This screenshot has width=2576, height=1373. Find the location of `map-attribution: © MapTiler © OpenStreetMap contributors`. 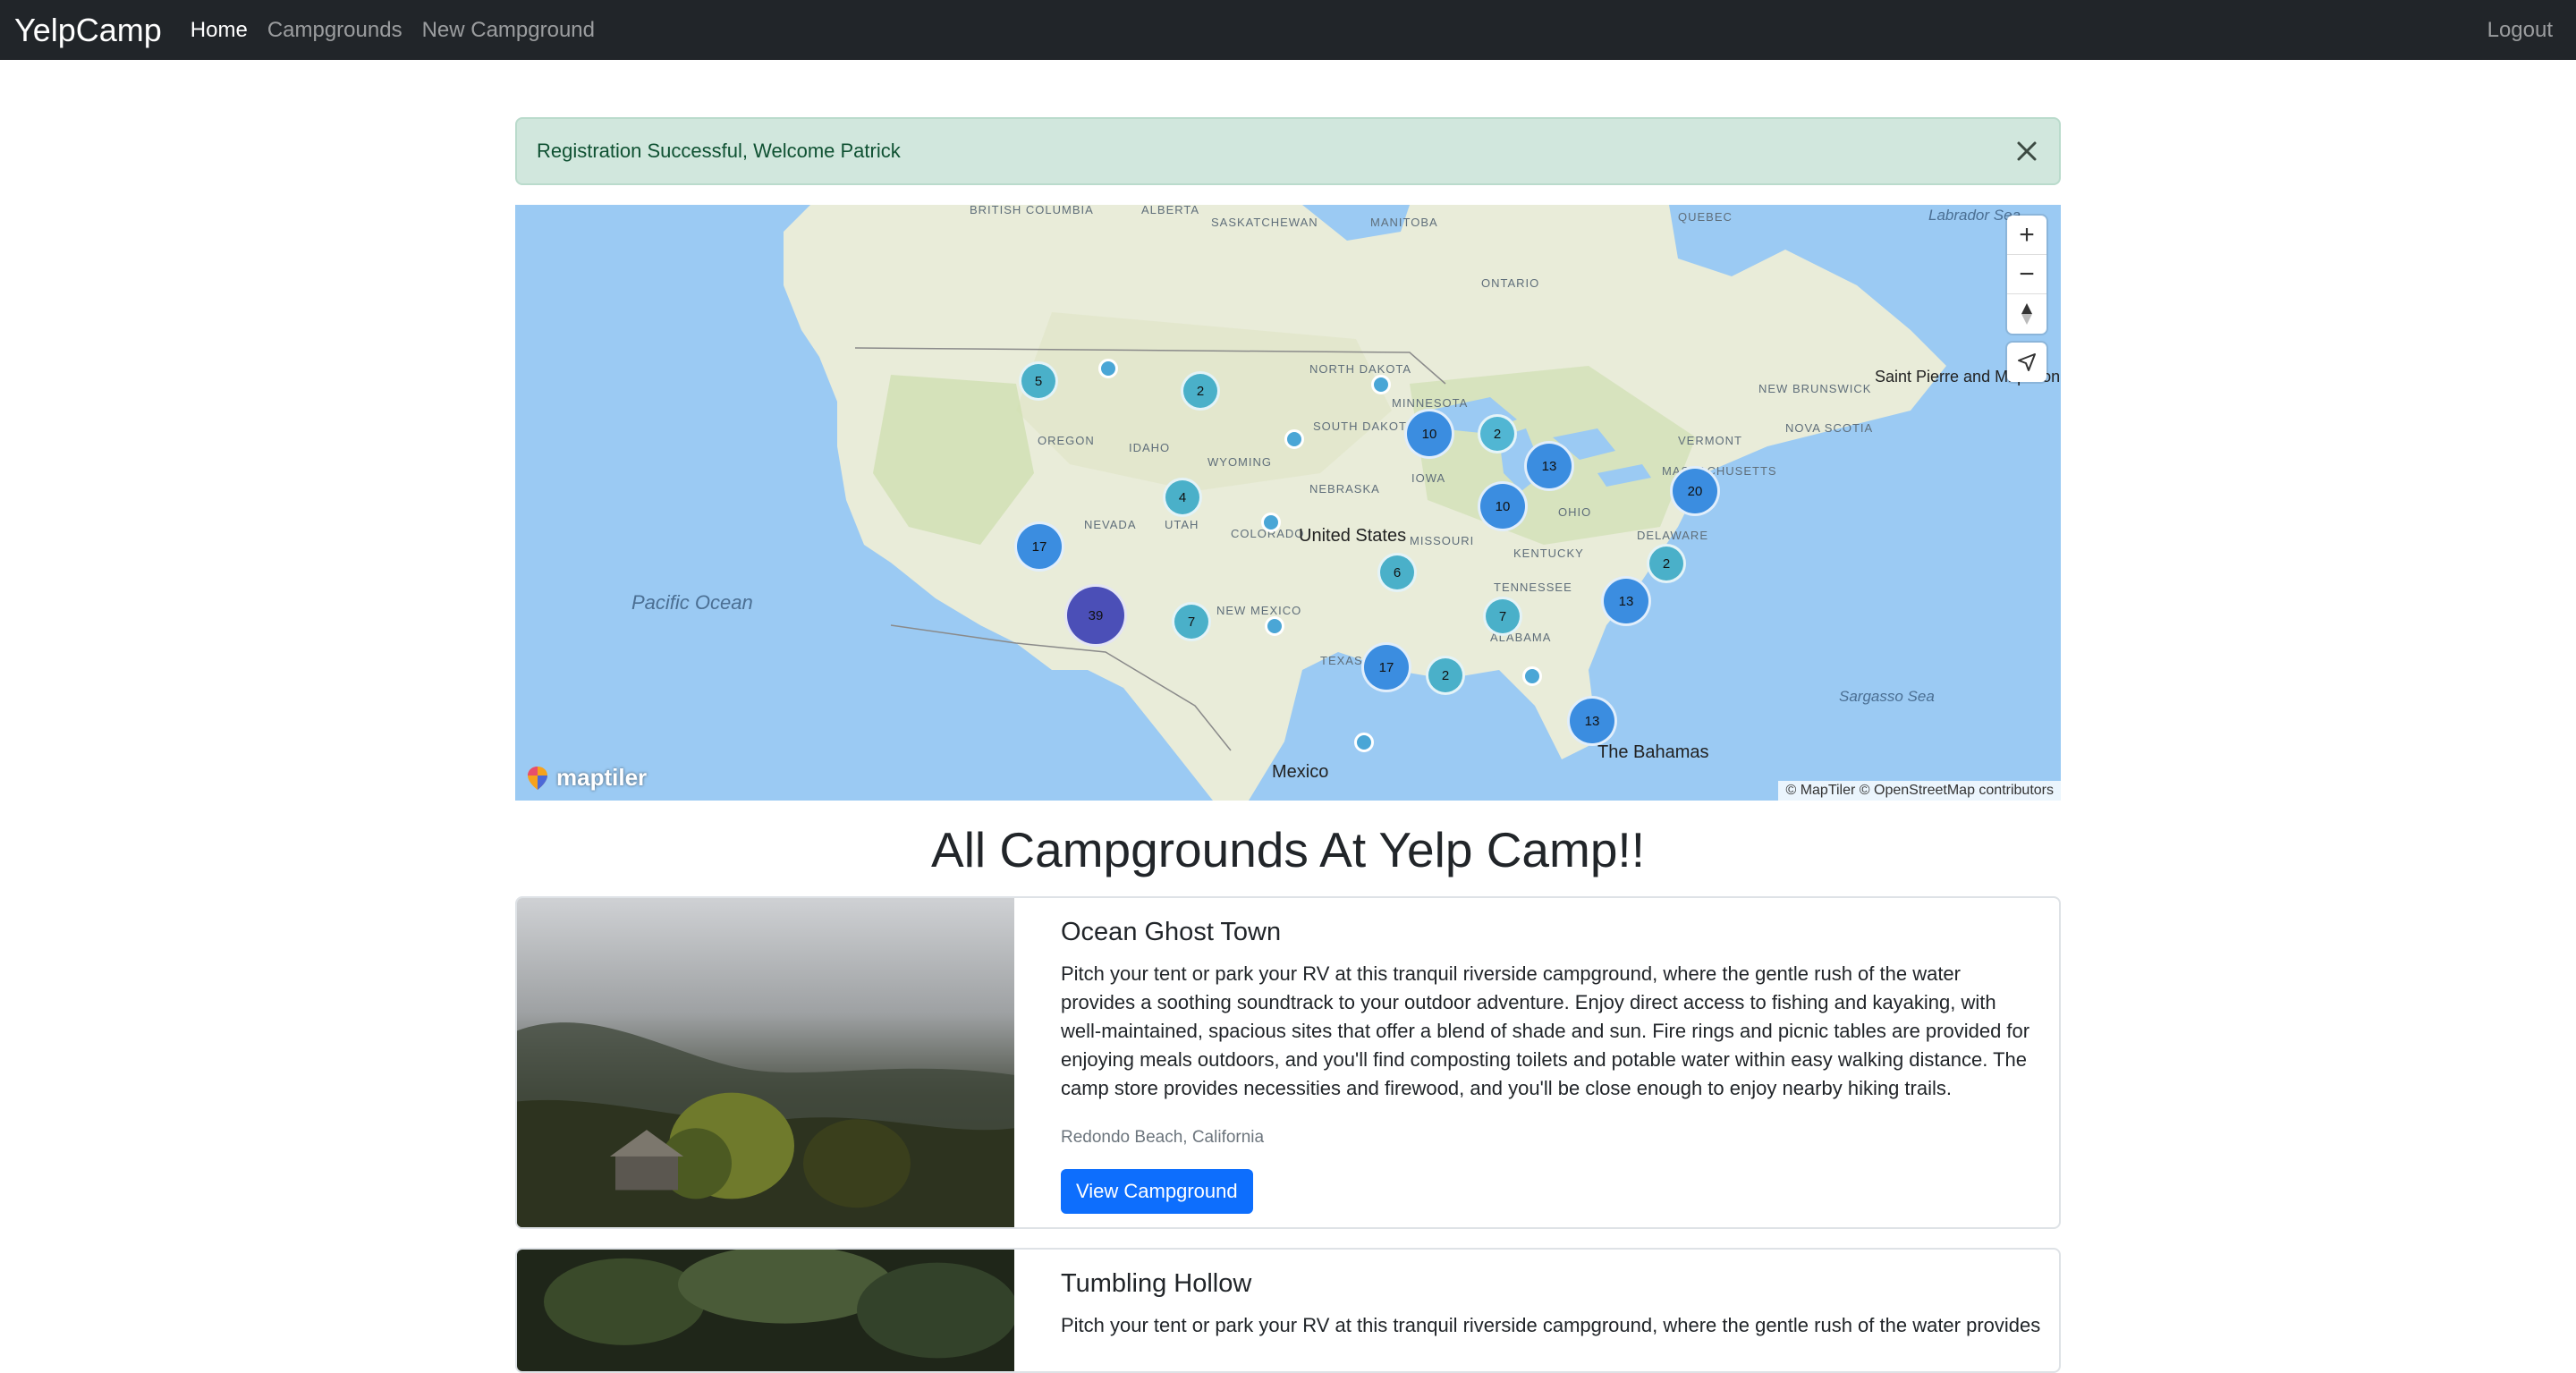

map-attribution: © MapTiler © OpenStreetMap contributors is located at coordinates (1919, 791).